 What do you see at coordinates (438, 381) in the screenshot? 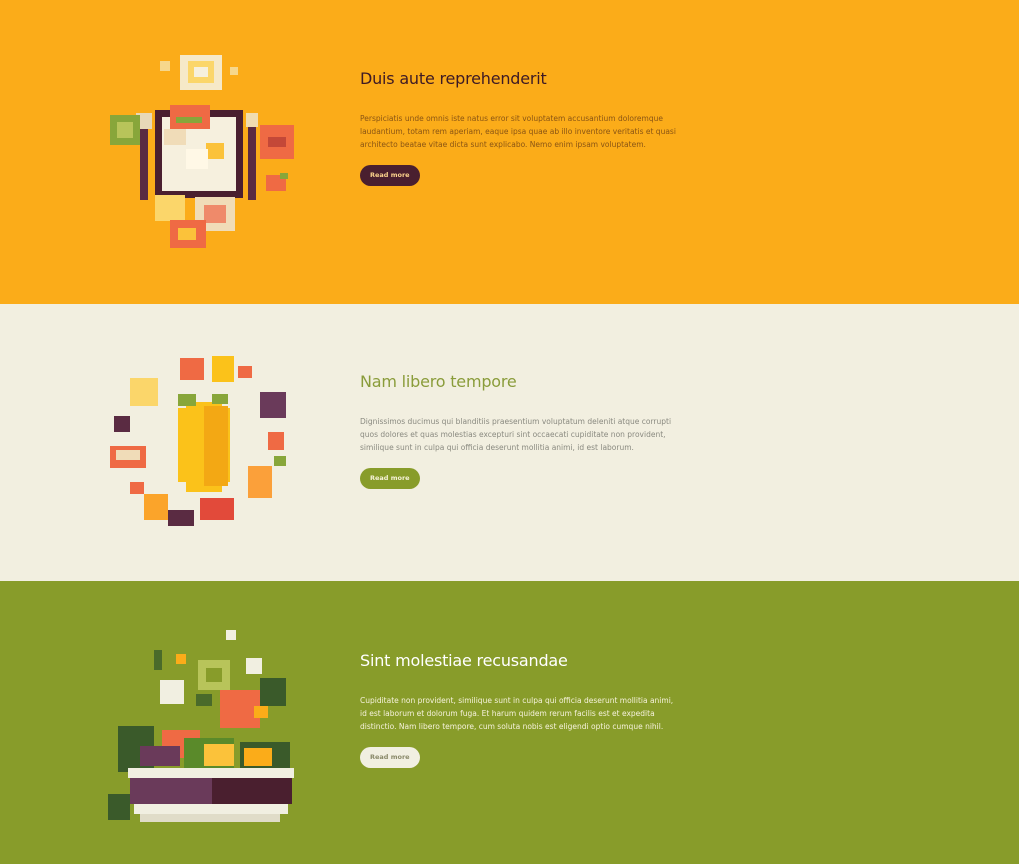
I see `feature-heading: Nam libero tempore` at bounding box center [438, 381].